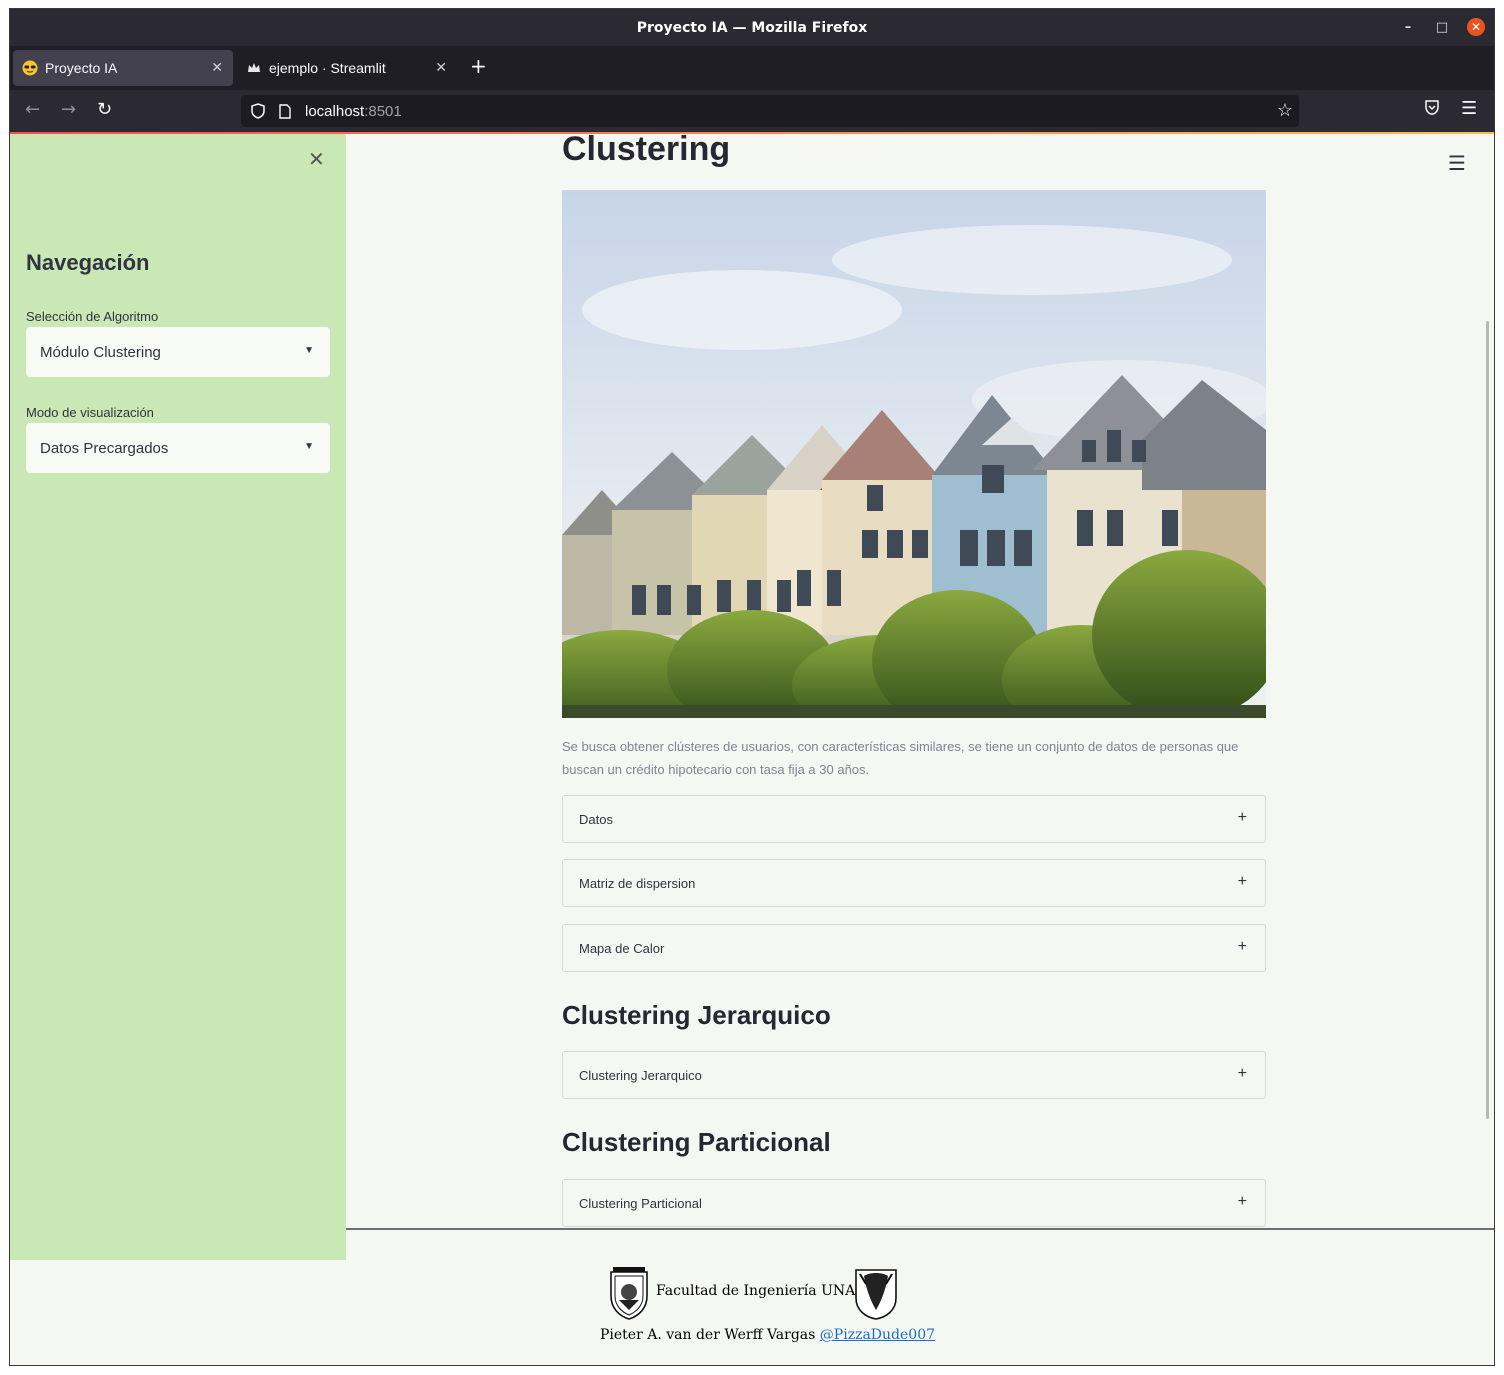 The width and height of the screenshot is (1504, 1375). Describe the element at coordinates (178, 448) in the screenshot. I see `mode-select: Datos Precargados ▼` at that location.